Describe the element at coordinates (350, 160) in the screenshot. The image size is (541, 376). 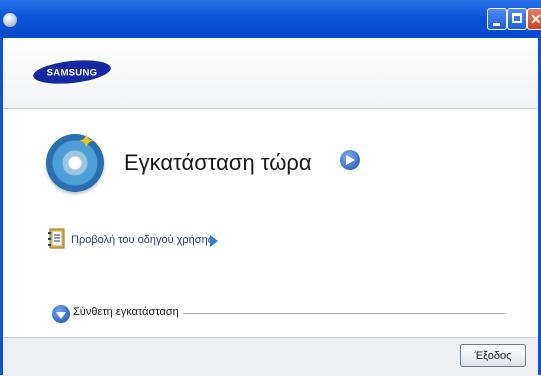
I see `install-now-arrow-icon` at that location.